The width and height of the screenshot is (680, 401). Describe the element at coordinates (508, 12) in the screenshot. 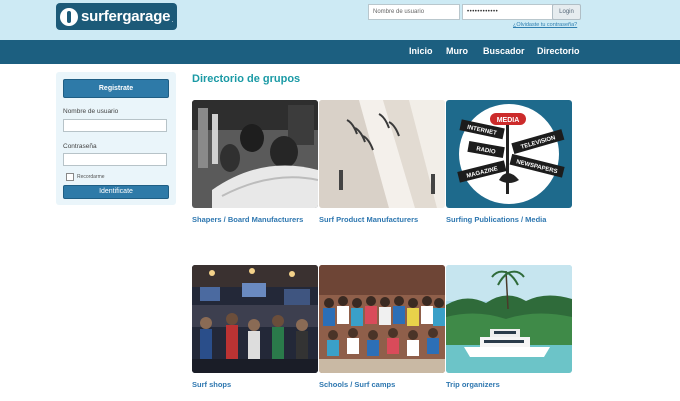

I see `header-password-input: ••••••••••••` at that location.